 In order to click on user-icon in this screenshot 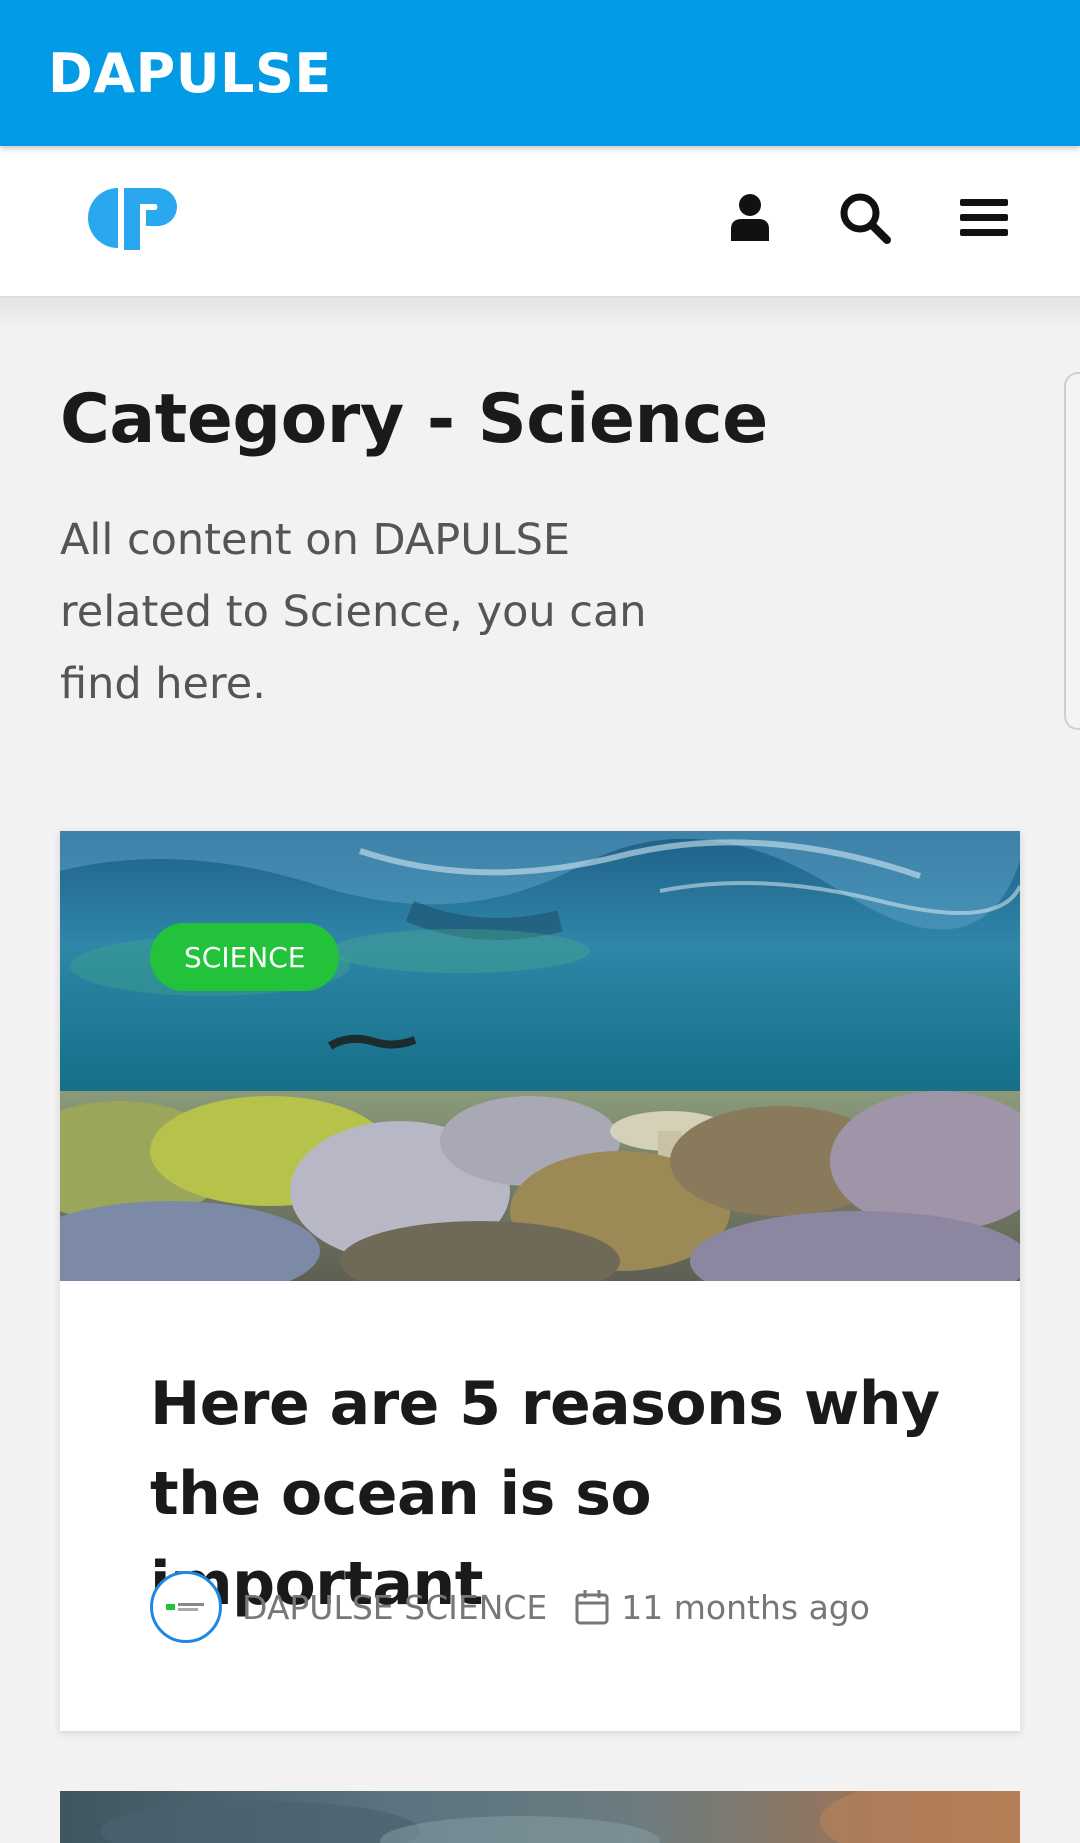, I will do `click(750, 218)`.